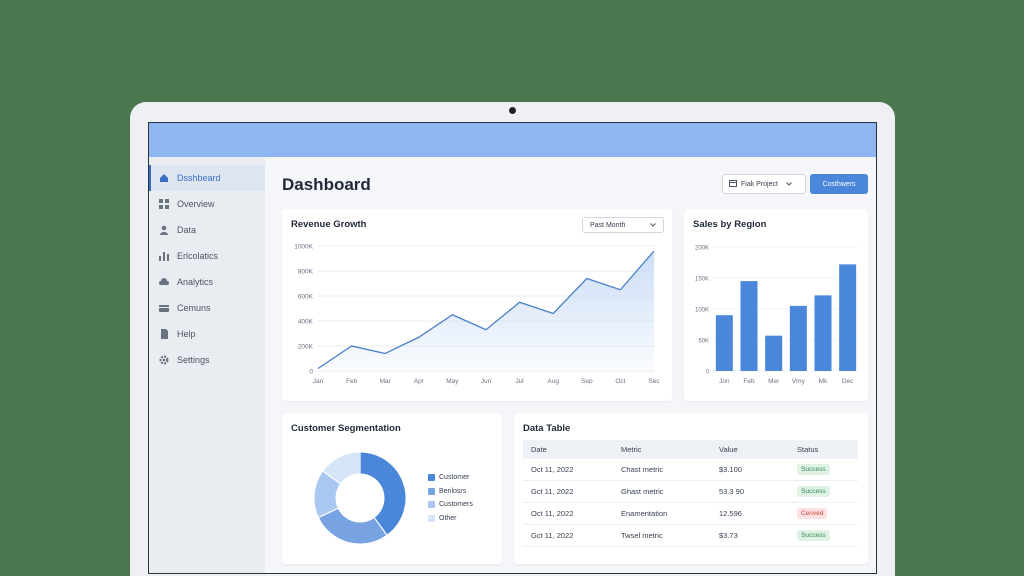  What do you see at coordinates (306, 322) in the screenshot?
I see `y-tick-label: 400K` at bounding box center [306, 322].